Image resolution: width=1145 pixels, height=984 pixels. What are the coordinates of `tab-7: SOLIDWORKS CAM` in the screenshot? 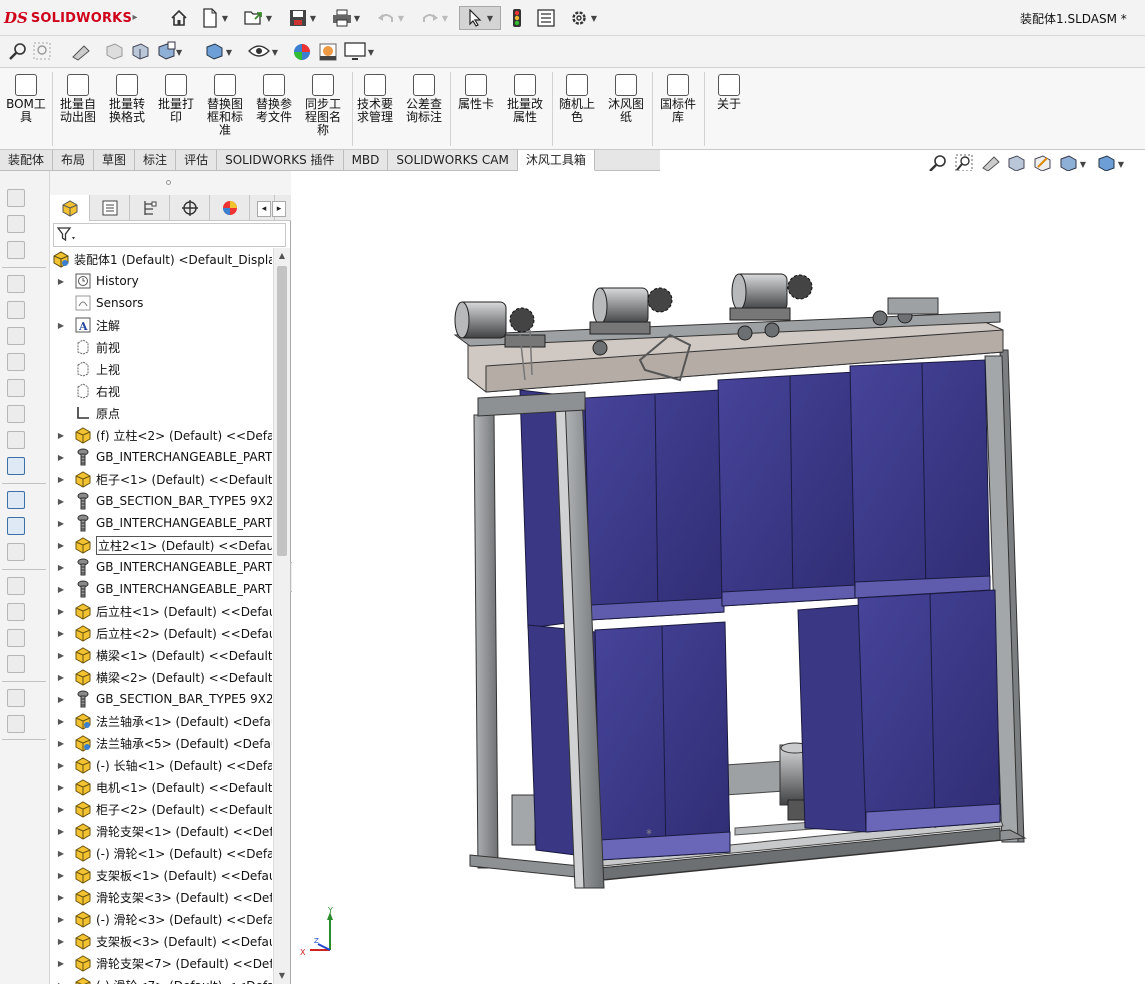 It's located at (453, 160).